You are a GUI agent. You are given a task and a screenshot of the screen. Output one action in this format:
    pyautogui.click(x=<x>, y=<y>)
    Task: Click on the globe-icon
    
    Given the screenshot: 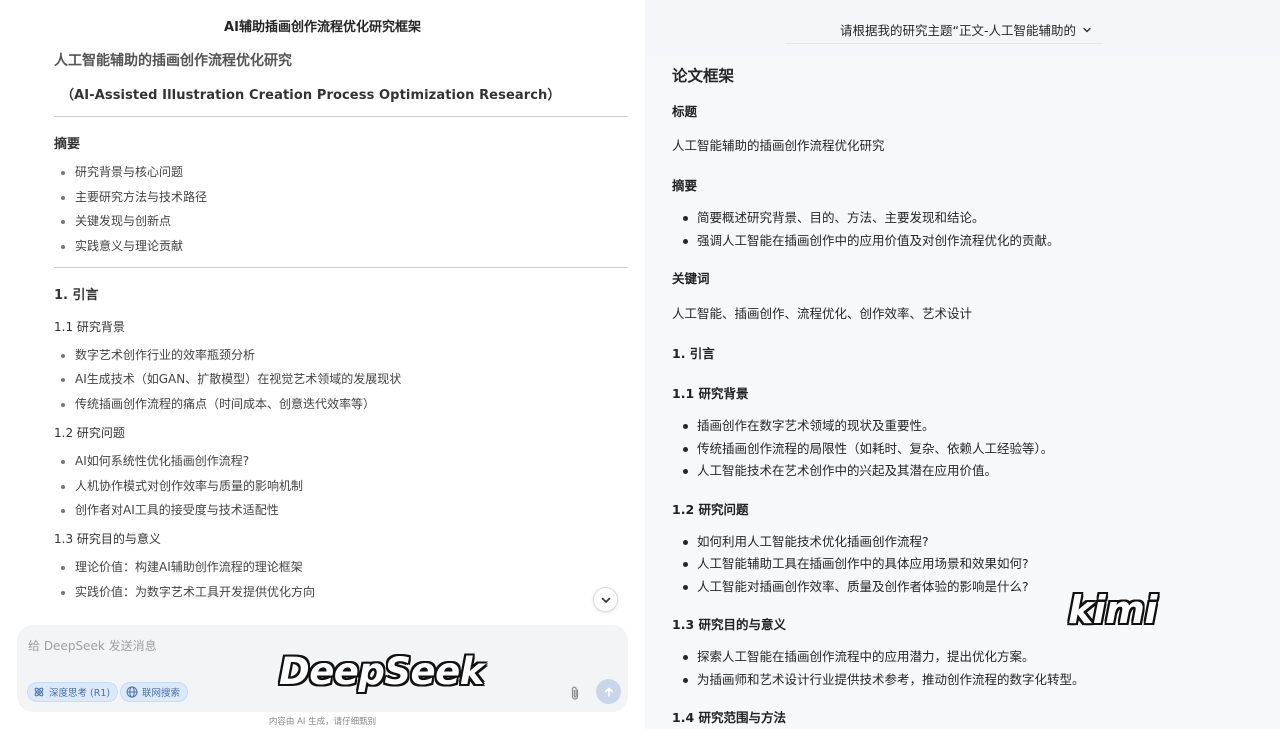 What is the action you would take?
    pyautogui.click(x=132, y=692)
    